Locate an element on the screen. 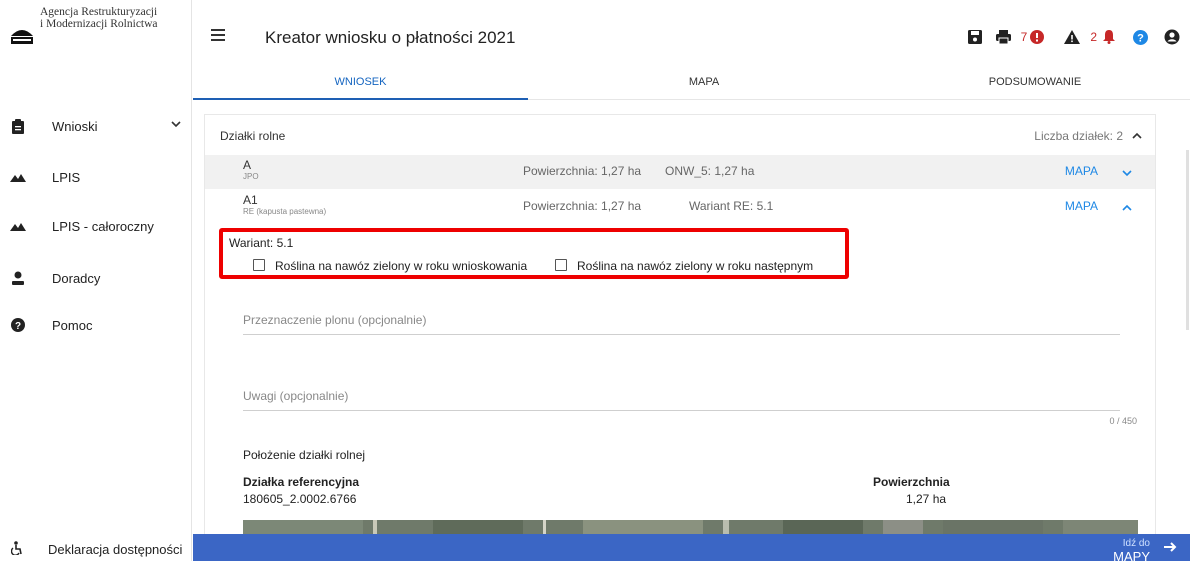  next-step-label: MAPY is located at coordinates (1131, 555).